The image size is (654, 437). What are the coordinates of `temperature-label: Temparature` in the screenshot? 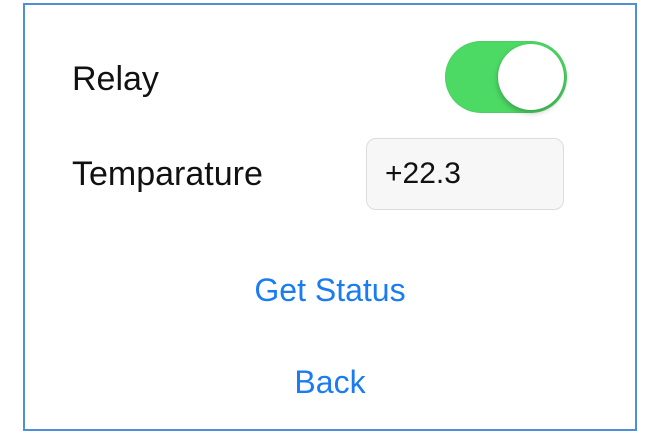 It's located at (167, 174).